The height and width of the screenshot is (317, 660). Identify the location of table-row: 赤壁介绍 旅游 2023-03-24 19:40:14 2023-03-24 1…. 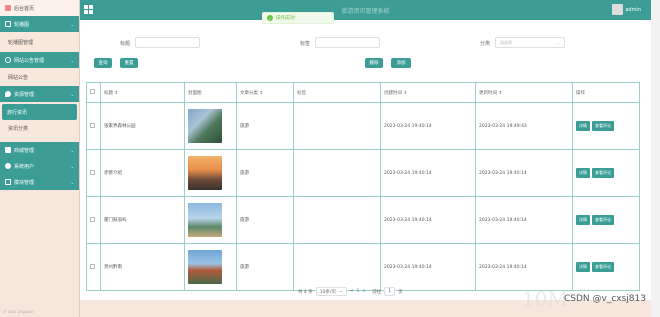
(363, 173).